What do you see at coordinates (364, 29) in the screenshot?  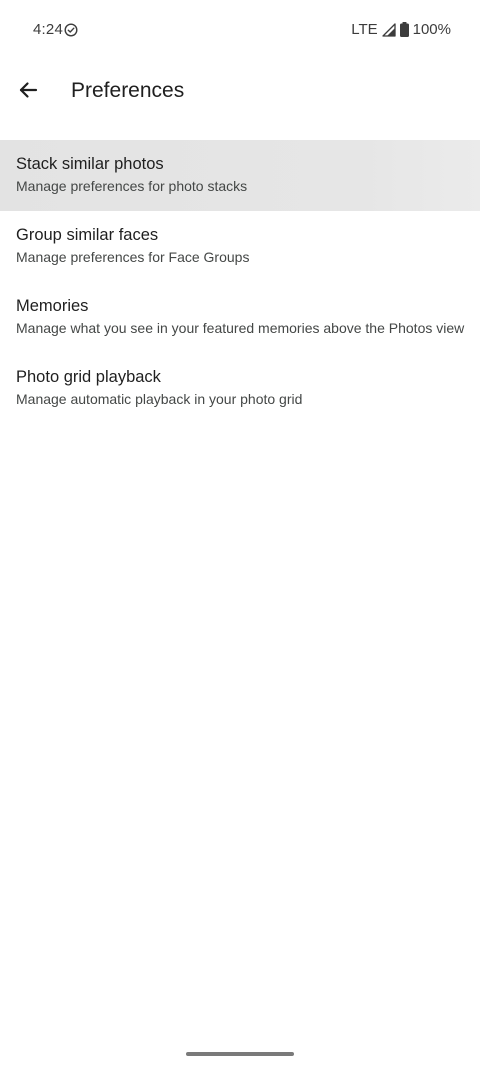 I see `network-label: LTE` at bounding box center [364, 29].